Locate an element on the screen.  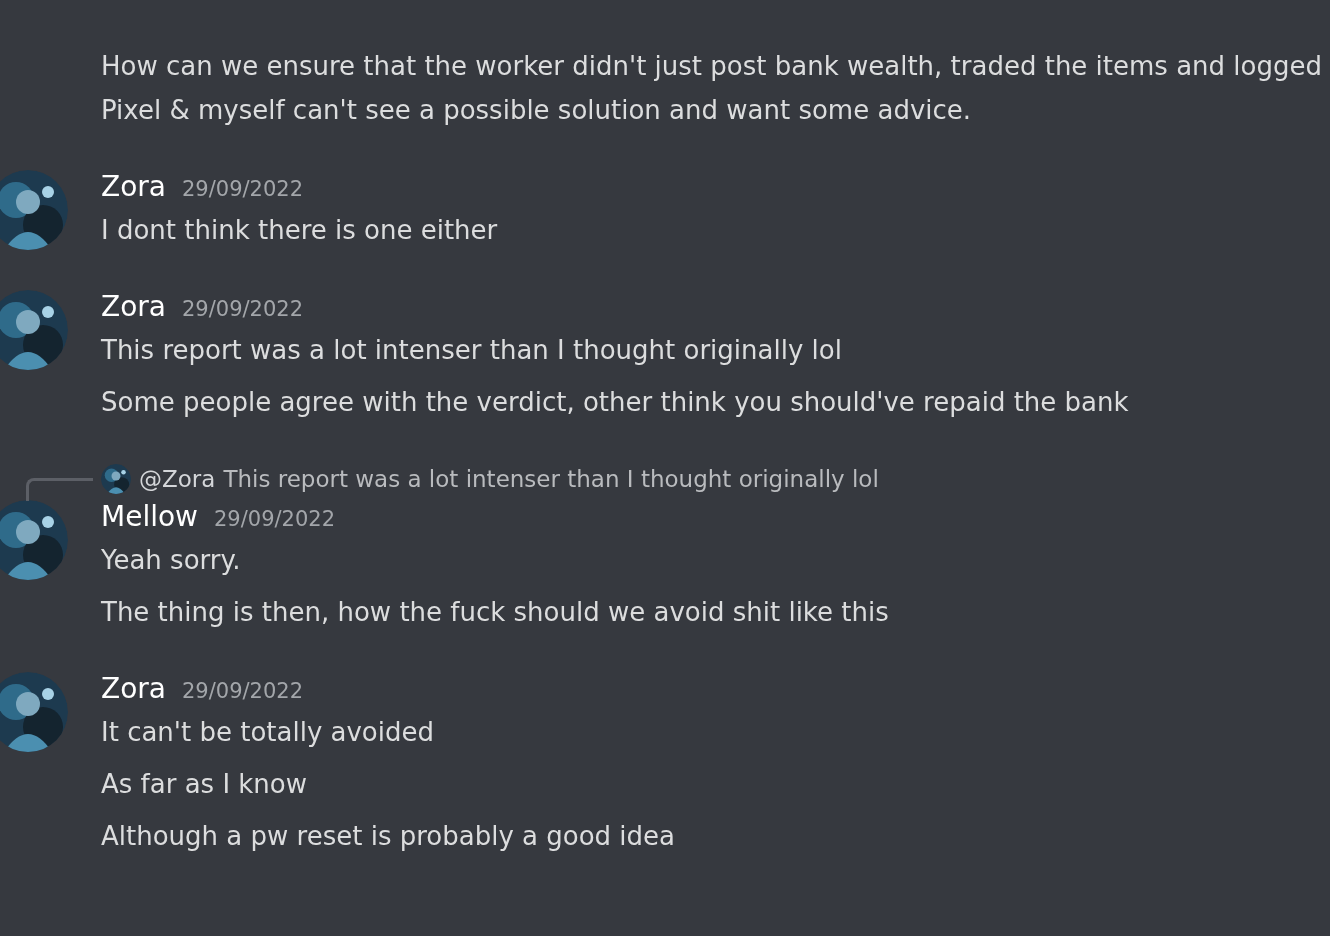
message-text: Pixel & myself can't see a possible solution and want some advice. is located at coordinates (537, 110).